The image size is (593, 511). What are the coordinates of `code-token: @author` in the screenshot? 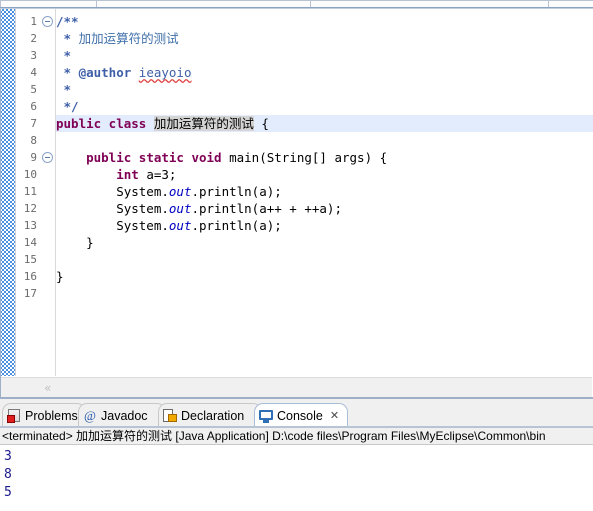 It's located at (105, 72).